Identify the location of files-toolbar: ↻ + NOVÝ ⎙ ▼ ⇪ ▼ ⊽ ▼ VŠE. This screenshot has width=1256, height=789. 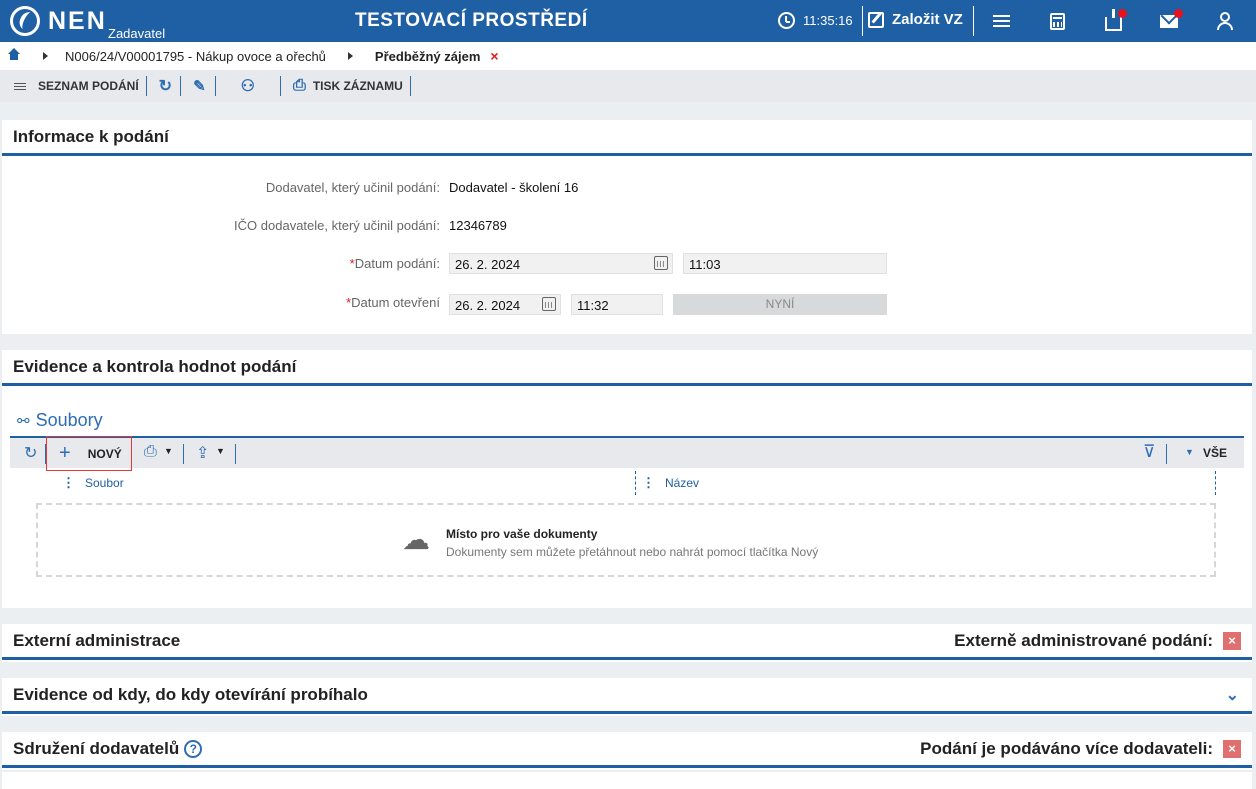
(627, 453).